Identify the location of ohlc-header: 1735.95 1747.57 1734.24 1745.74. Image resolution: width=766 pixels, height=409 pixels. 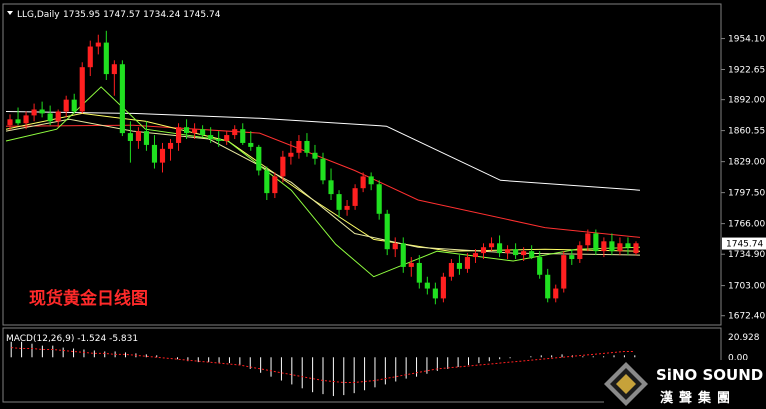
(142, 15).